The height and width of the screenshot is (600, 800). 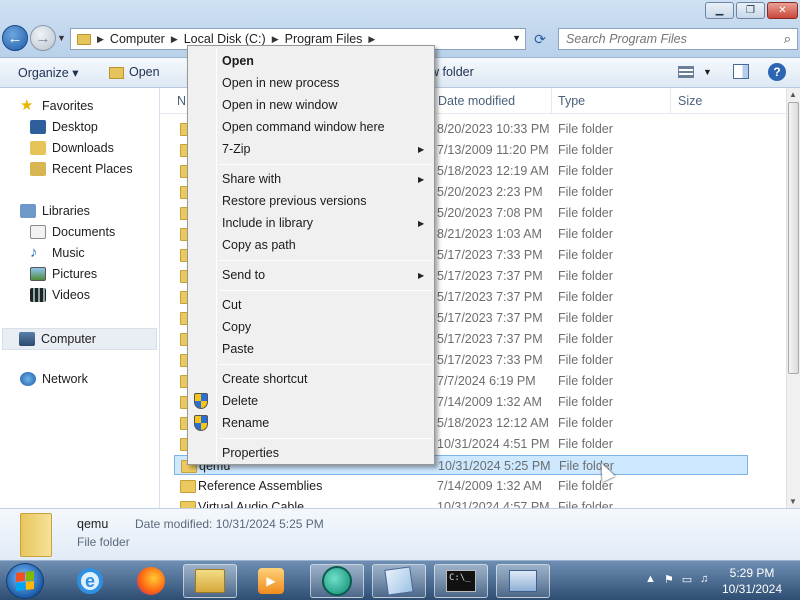 I want to click on recent-pages-dropdown: ▼, so click(x=61, y=38).